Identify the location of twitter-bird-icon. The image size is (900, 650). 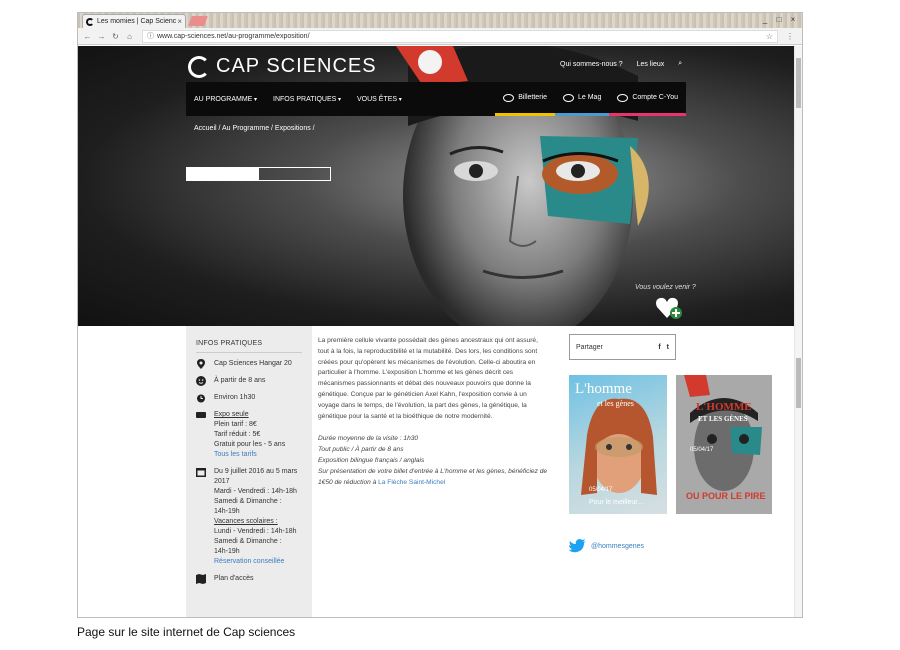
(577, 546).